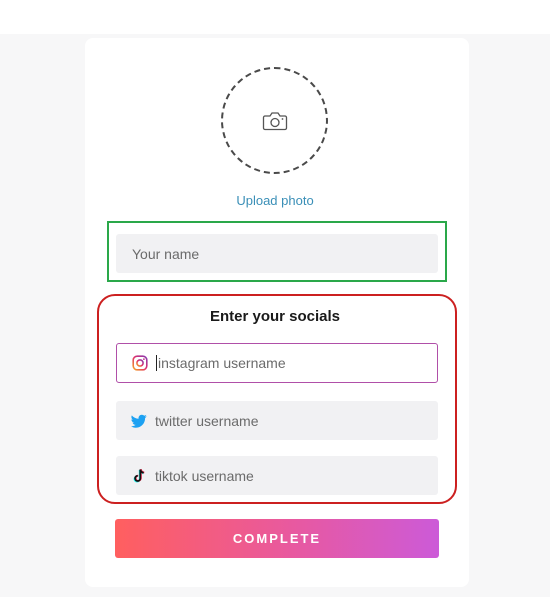 This screenshot has width=550, height=597. What do you see at coordinates (140, 363) in the screenshot?
I see `instagram-icon` at bounding box center [140, 363].